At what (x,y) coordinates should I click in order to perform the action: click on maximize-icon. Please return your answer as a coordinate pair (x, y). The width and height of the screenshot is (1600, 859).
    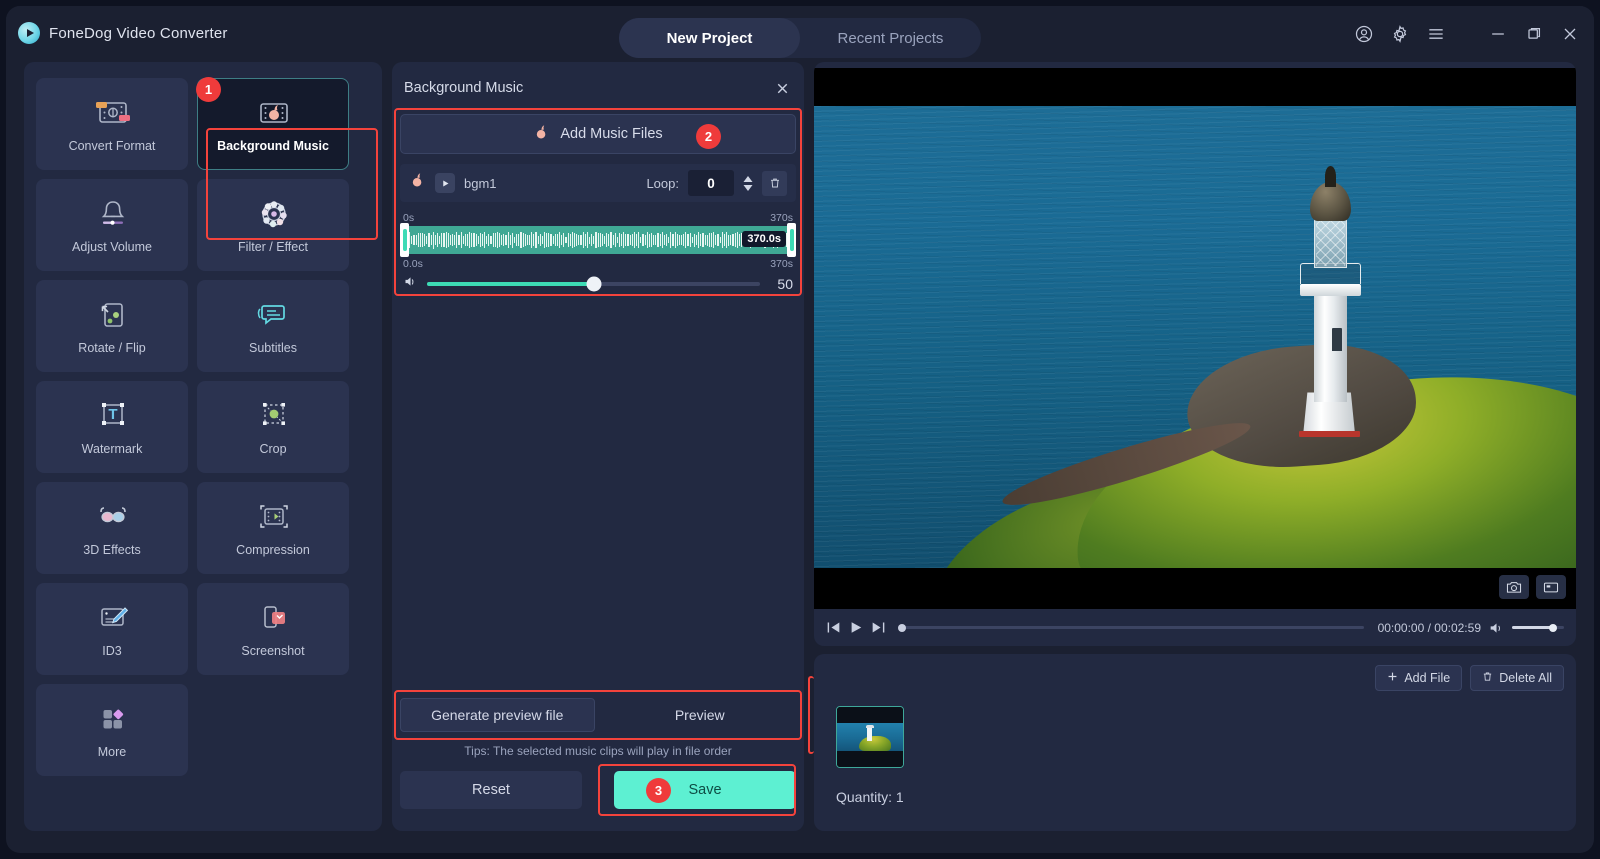
    Looking at the image, I should click on (1534, 34).